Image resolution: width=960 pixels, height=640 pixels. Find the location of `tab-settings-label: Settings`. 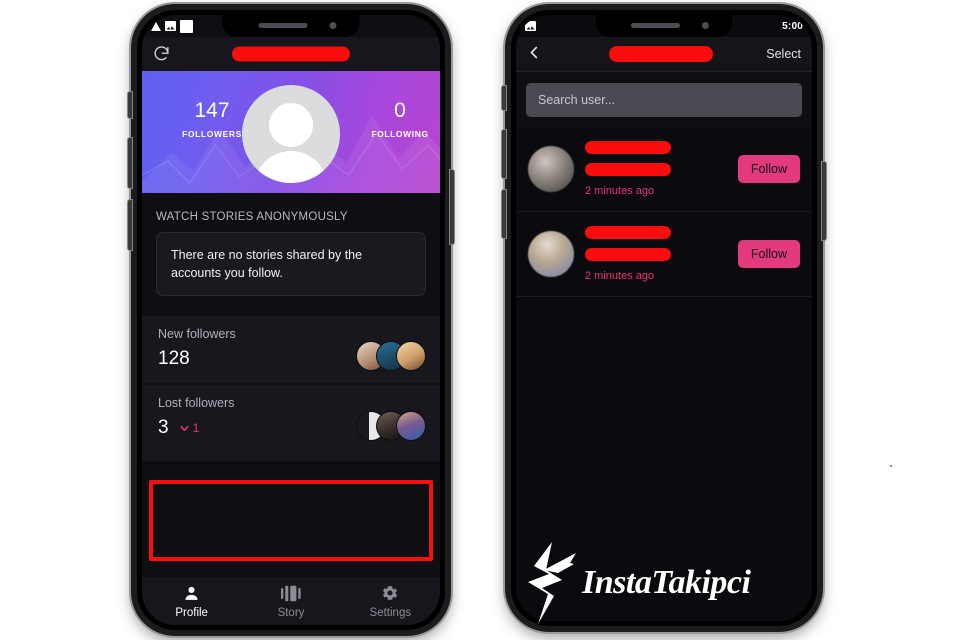

tab-settings-label: Settings is located at coordinates (390, 612).